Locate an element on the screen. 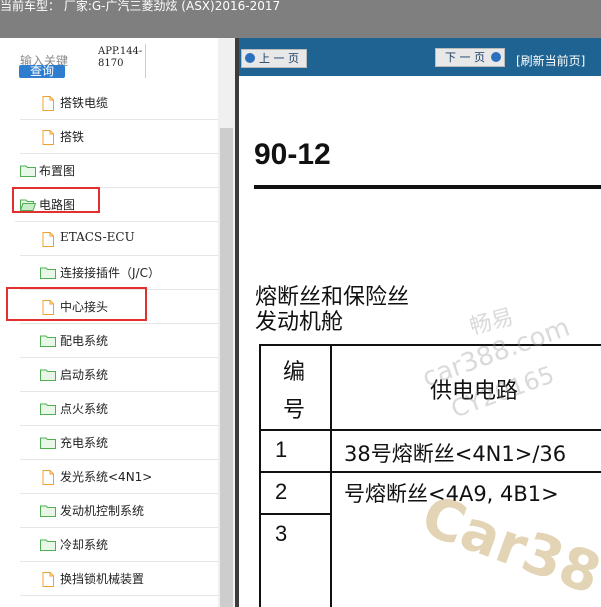  tree-item-label: 搭铁电缆 is located at coordinates (84, 103).